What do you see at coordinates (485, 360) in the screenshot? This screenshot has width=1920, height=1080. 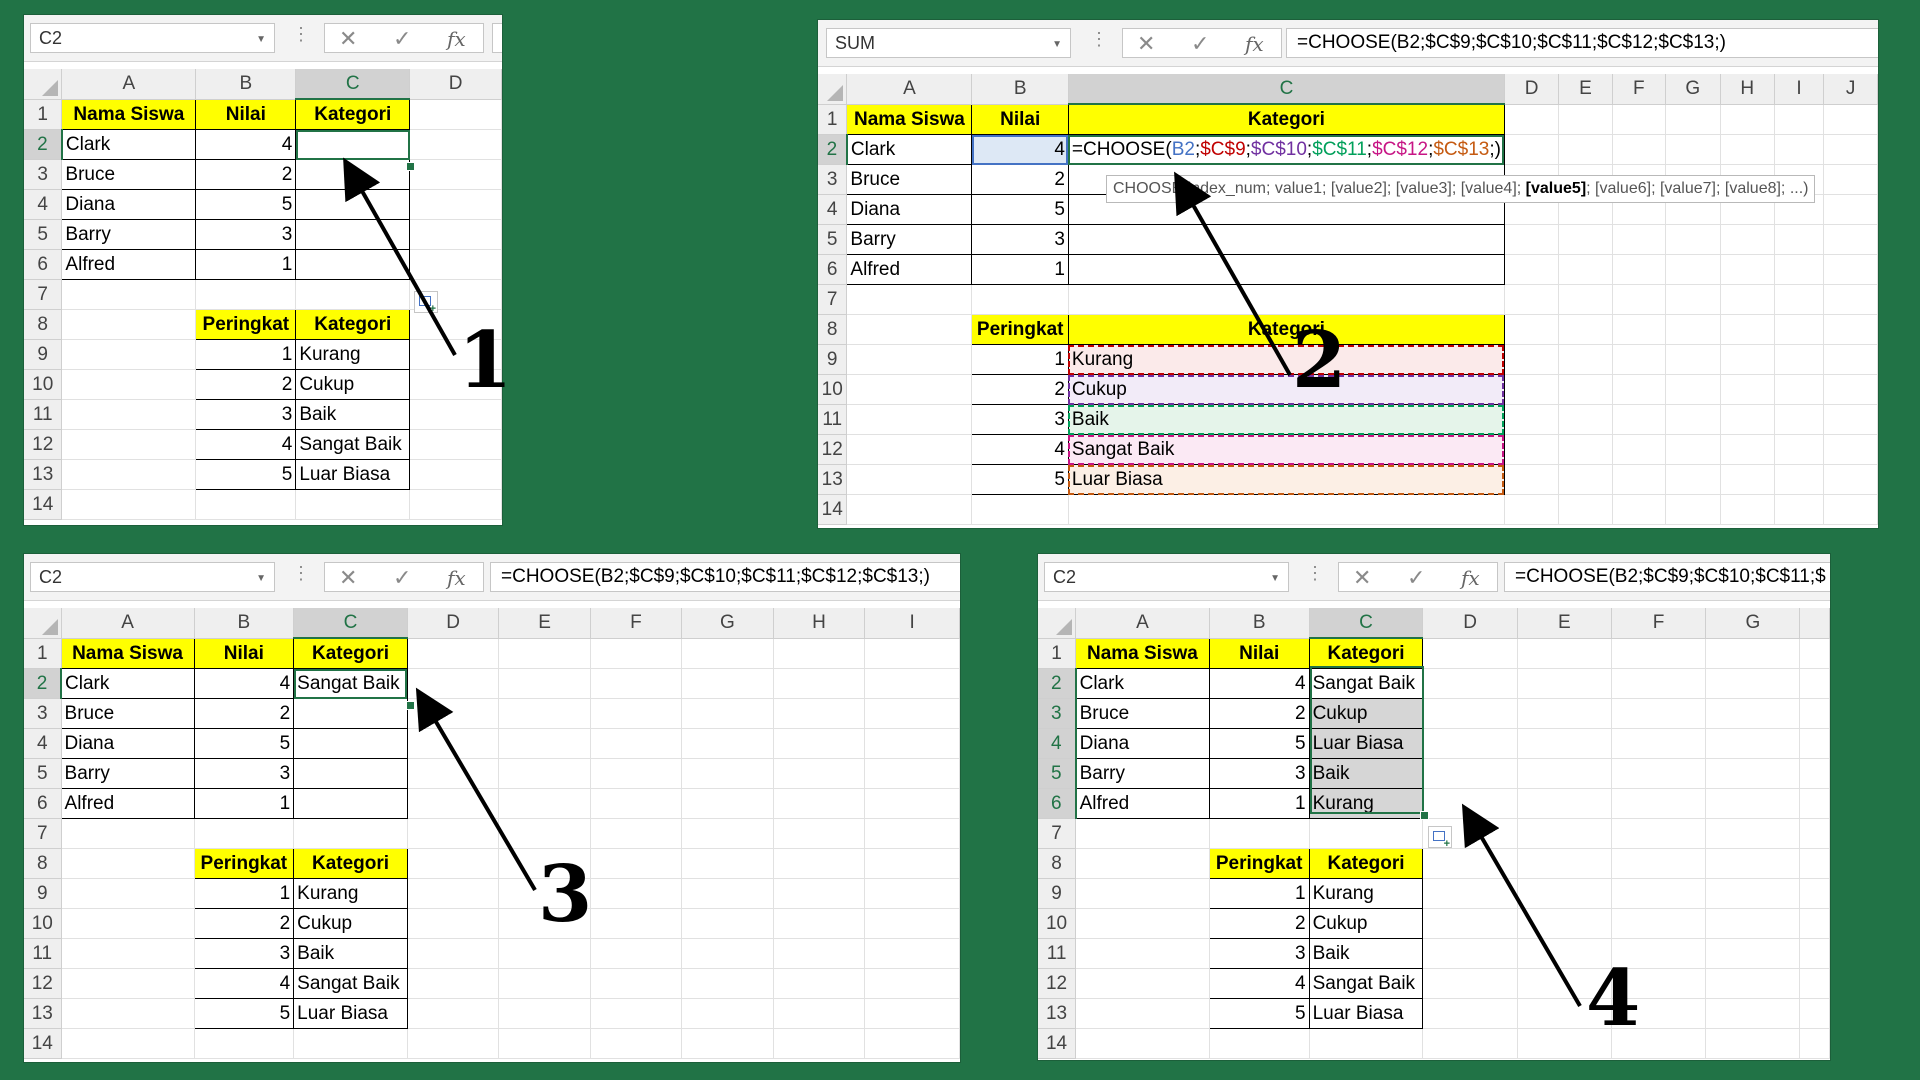 I see `step-number-1: 1` at bounding box center [485, 360].